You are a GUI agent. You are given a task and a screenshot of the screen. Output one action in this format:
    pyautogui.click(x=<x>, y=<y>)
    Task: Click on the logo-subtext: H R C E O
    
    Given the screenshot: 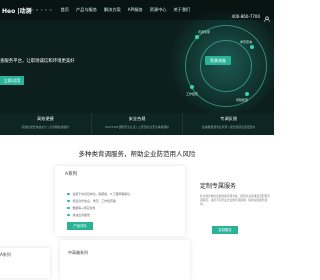 What is the action you would take?
    pyautogui.click(x=42, y=10)
    